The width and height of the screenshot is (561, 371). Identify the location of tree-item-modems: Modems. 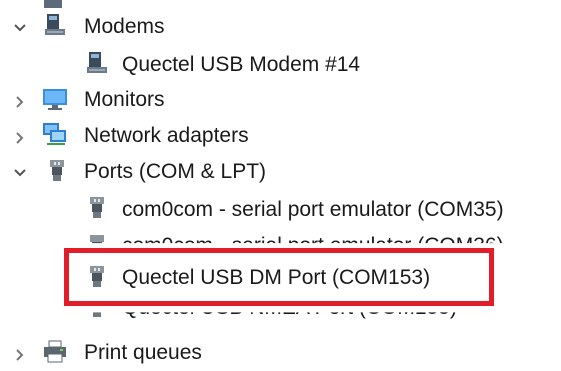
(280, 28).